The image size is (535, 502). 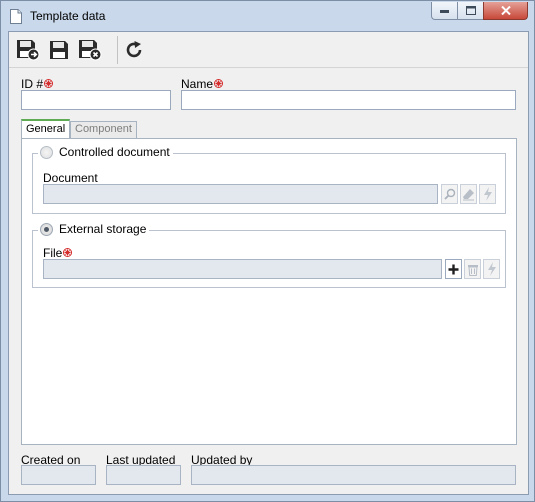 I want to click on document-clear-button, so click(x=468, y=194).